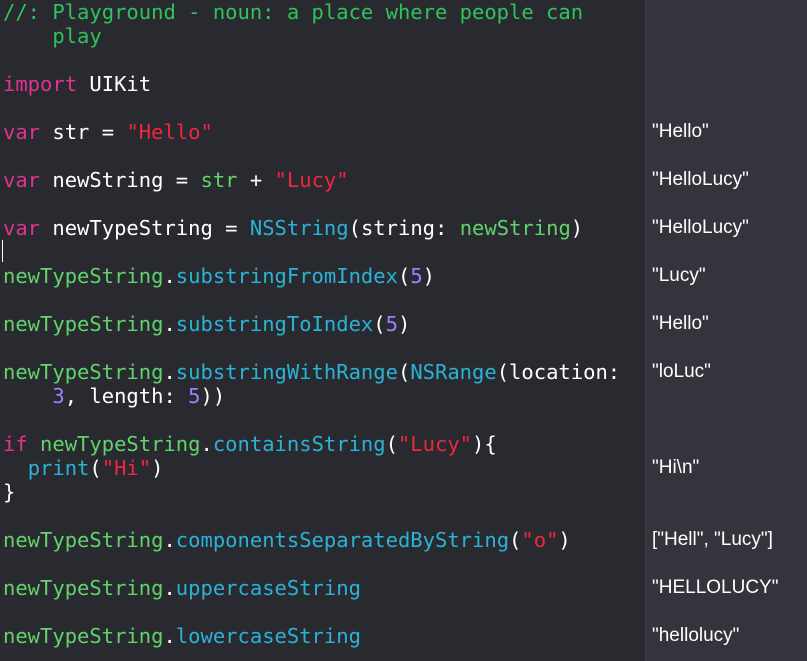 Image resolution: width=807 pixels, height=661 pixels. I want to click on punctuation: )), so click(213, 396).